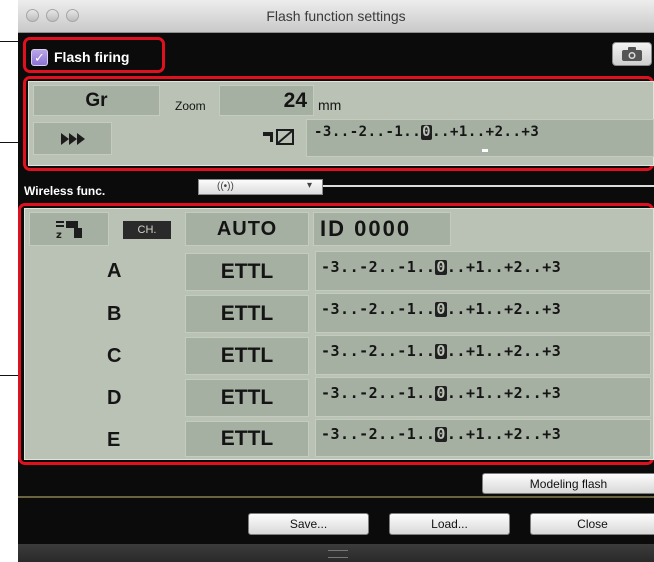  What do you see at coordinates (114, 398) in the screenshot?
I see `group-label-d: D` at bounding box center [114, 398].